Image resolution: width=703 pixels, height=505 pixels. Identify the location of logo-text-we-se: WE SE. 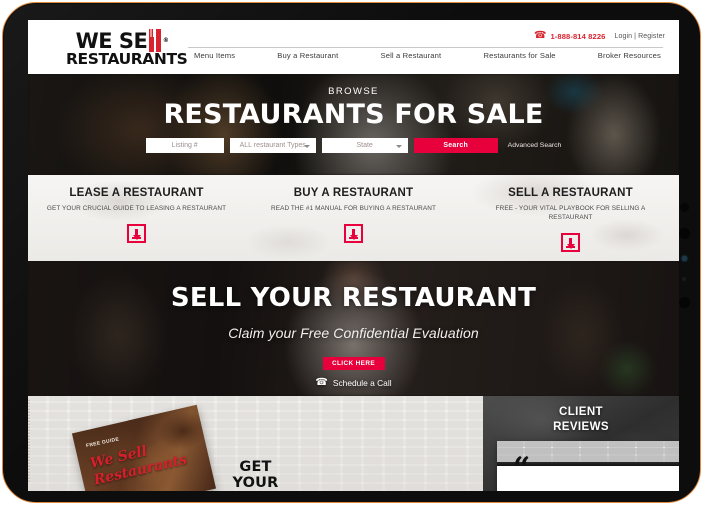
(111, 41).